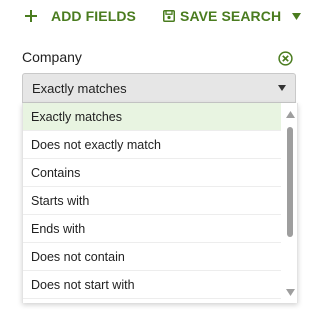  I want to click on scrollbar-thumb, so click(290, 182).